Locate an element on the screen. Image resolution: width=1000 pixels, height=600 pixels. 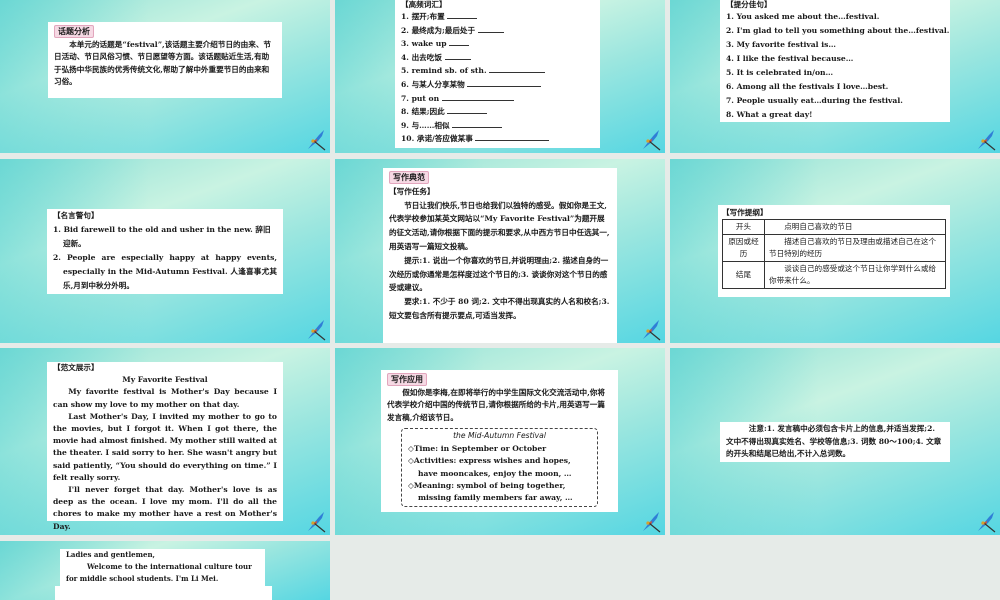
sentence-item: 1. You asked me about the…festival. is located at coordinates (803, 16).